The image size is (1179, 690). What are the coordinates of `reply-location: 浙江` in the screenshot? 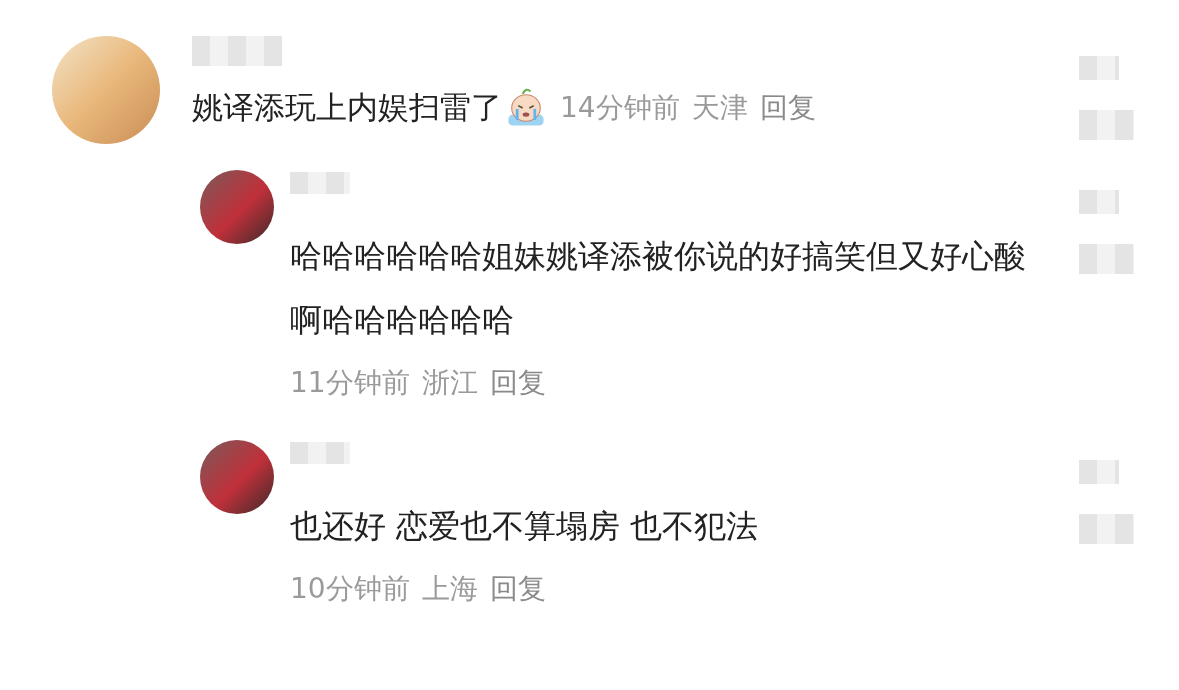 It's located at (449, 383).